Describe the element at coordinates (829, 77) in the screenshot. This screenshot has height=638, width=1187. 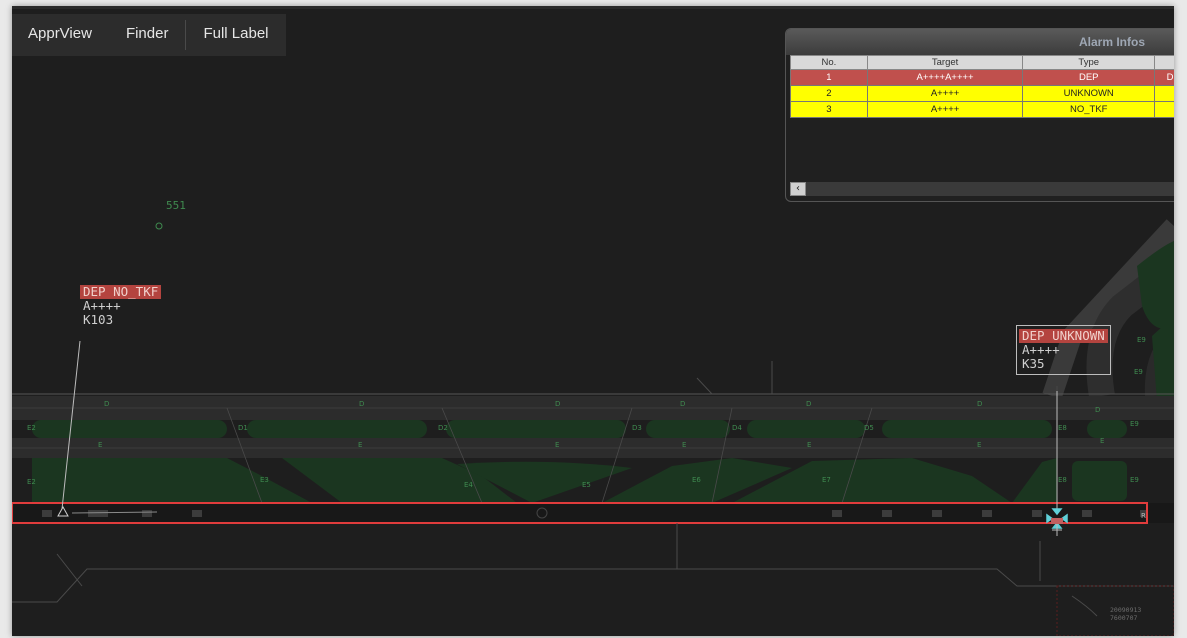
I see `alarm-no: 1` at that location.